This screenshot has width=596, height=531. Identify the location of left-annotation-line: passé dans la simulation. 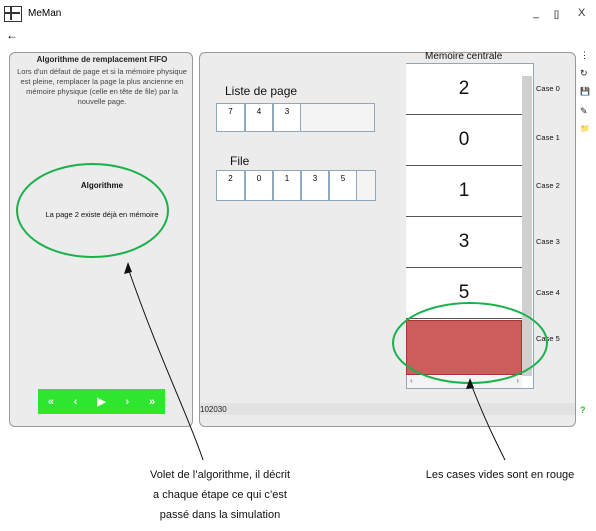
(220, 515).